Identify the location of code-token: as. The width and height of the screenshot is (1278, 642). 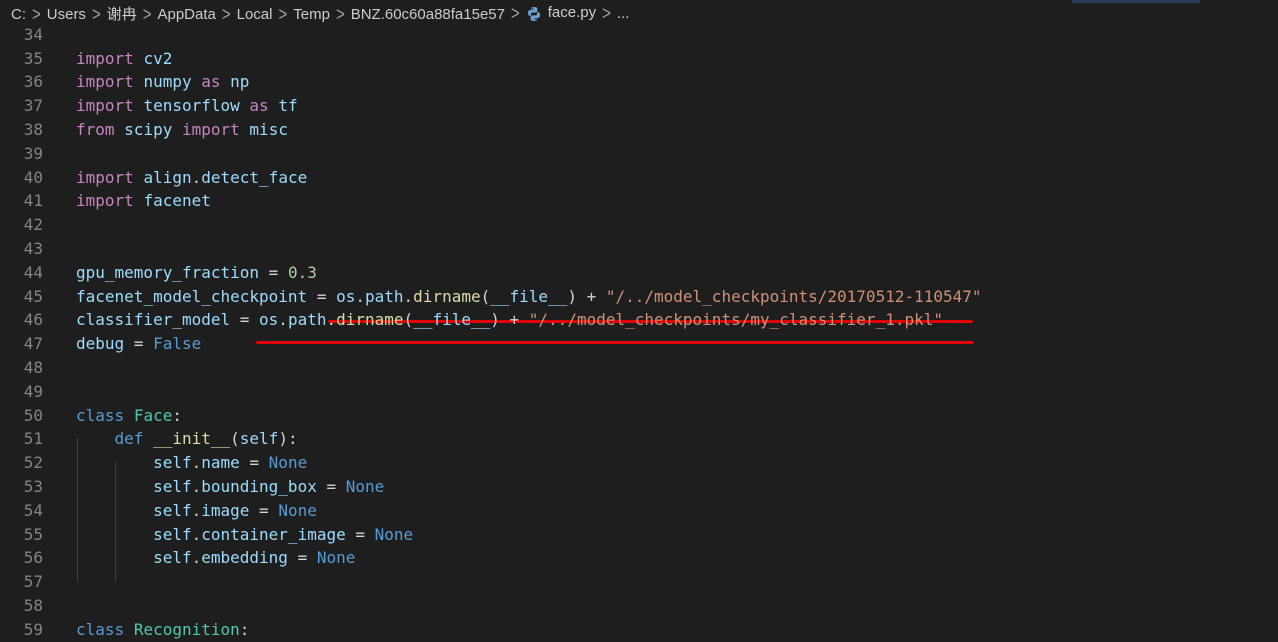
(259, 106).